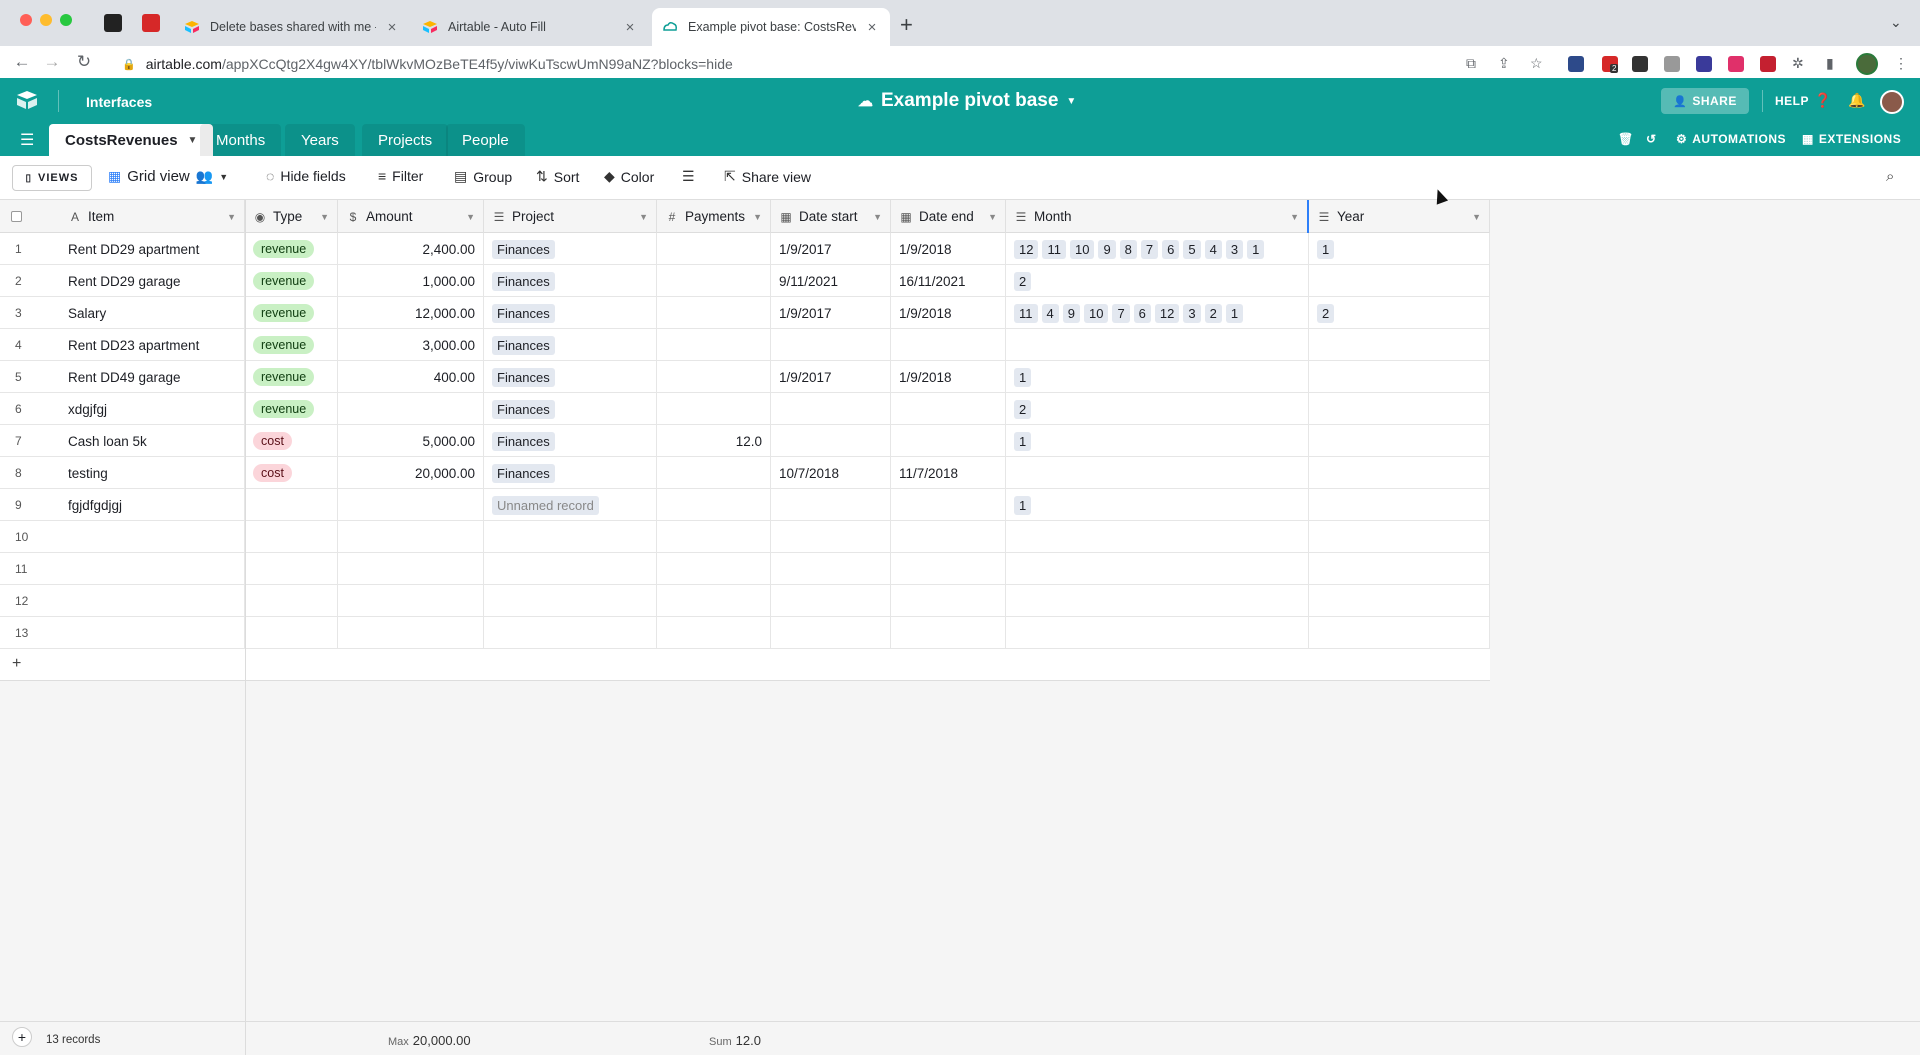 The height and width of the screenshot is (1055, 1920). Describe the element at coordinates (1504, 63) in the screenshot. I see `share-page-icon: ⇪` at that location.